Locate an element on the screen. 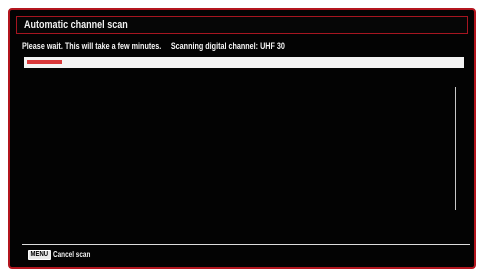 The image size is (484, 277). scan-progress-bar is located at coordinates (244, 62).